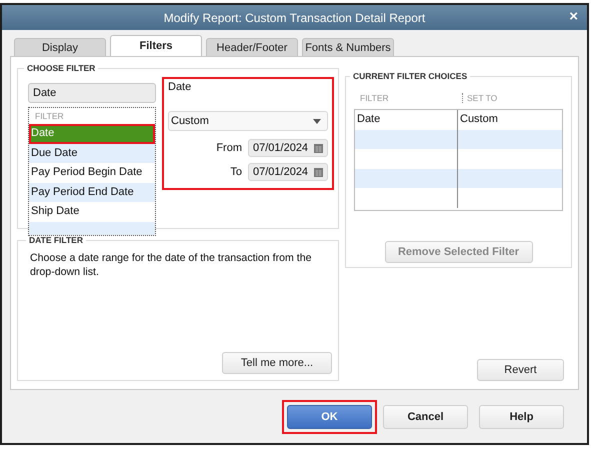 The width and height of the screenshot is (591, 450). What do you see at coordinates (521, 417) in the screenshot?
I see `dialog-button: Help` at bounding box center [521, 417].